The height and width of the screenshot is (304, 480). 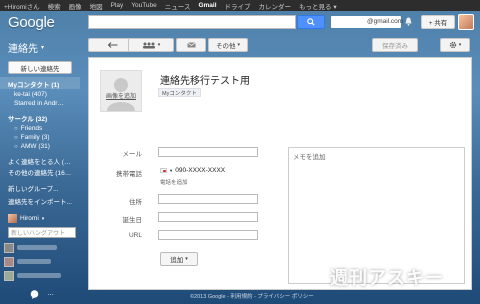 What do you see at coordinates (30, 94) in the screenshot?
I see `sidebar-item-ke-tai: ke-tai (407)` at bounding box center [30, 94].